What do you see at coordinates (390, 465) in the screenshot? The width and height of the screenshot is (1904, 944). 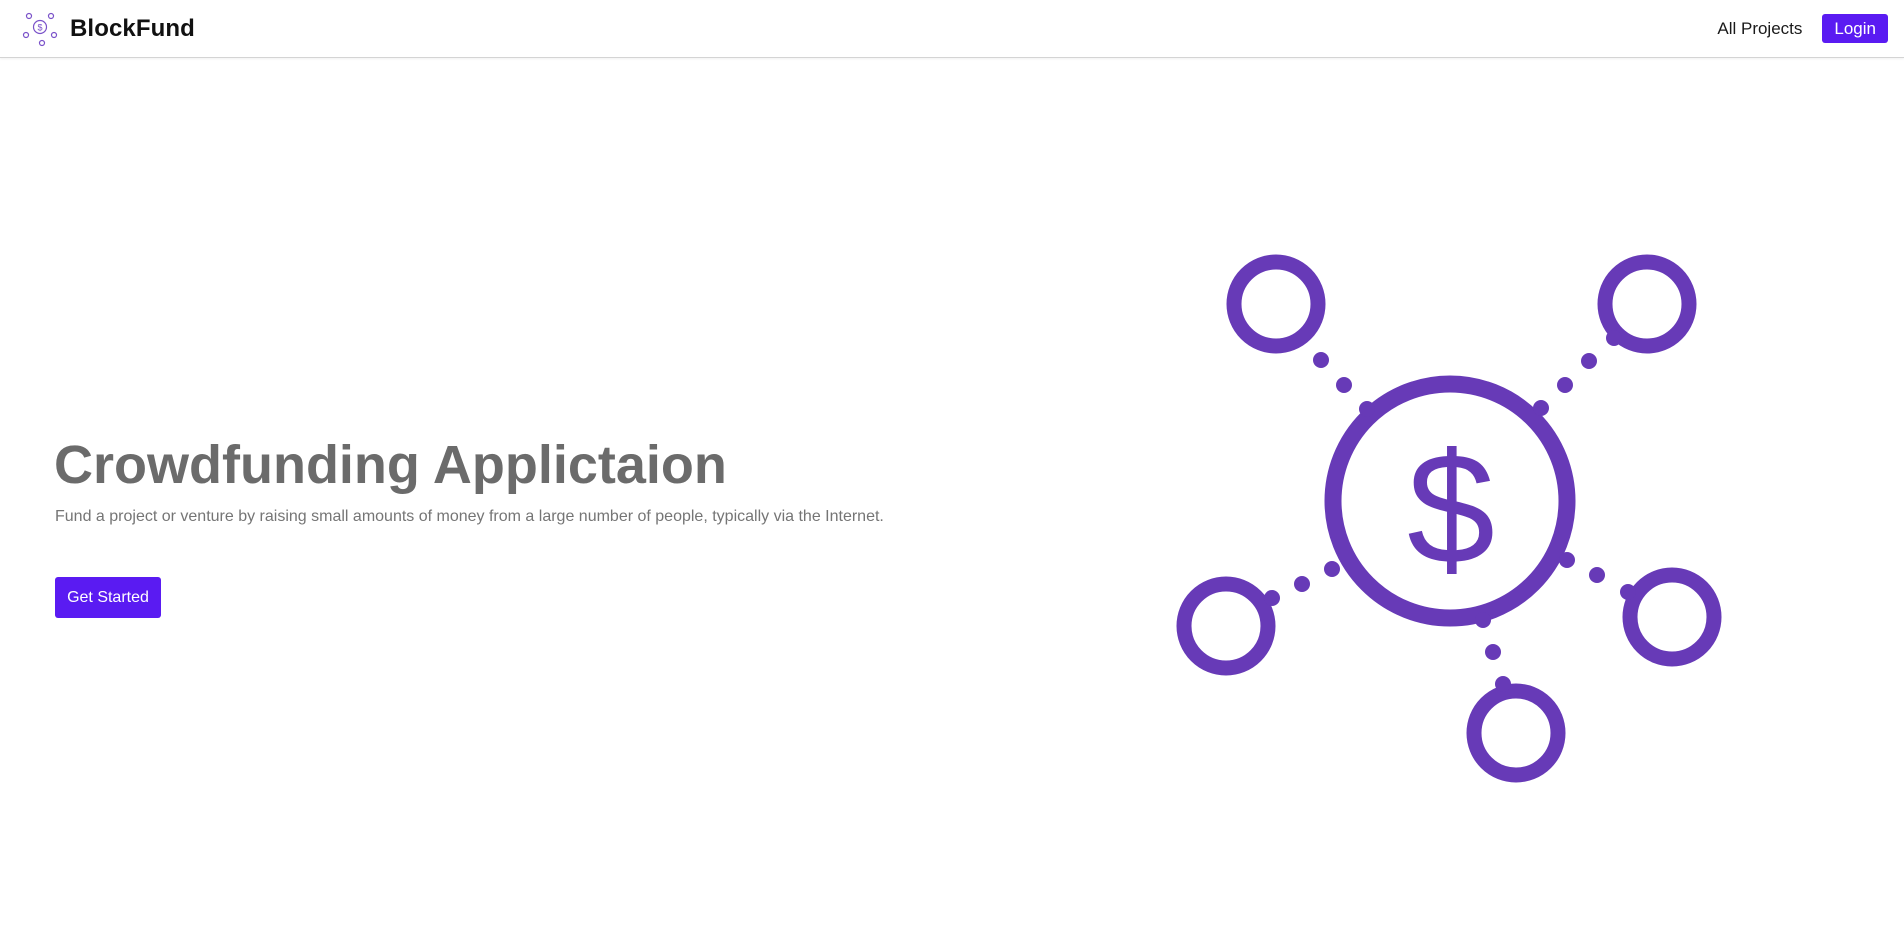 I see `hero-title: Crowdfunding Applictaion` at bounding box center [390, 465].